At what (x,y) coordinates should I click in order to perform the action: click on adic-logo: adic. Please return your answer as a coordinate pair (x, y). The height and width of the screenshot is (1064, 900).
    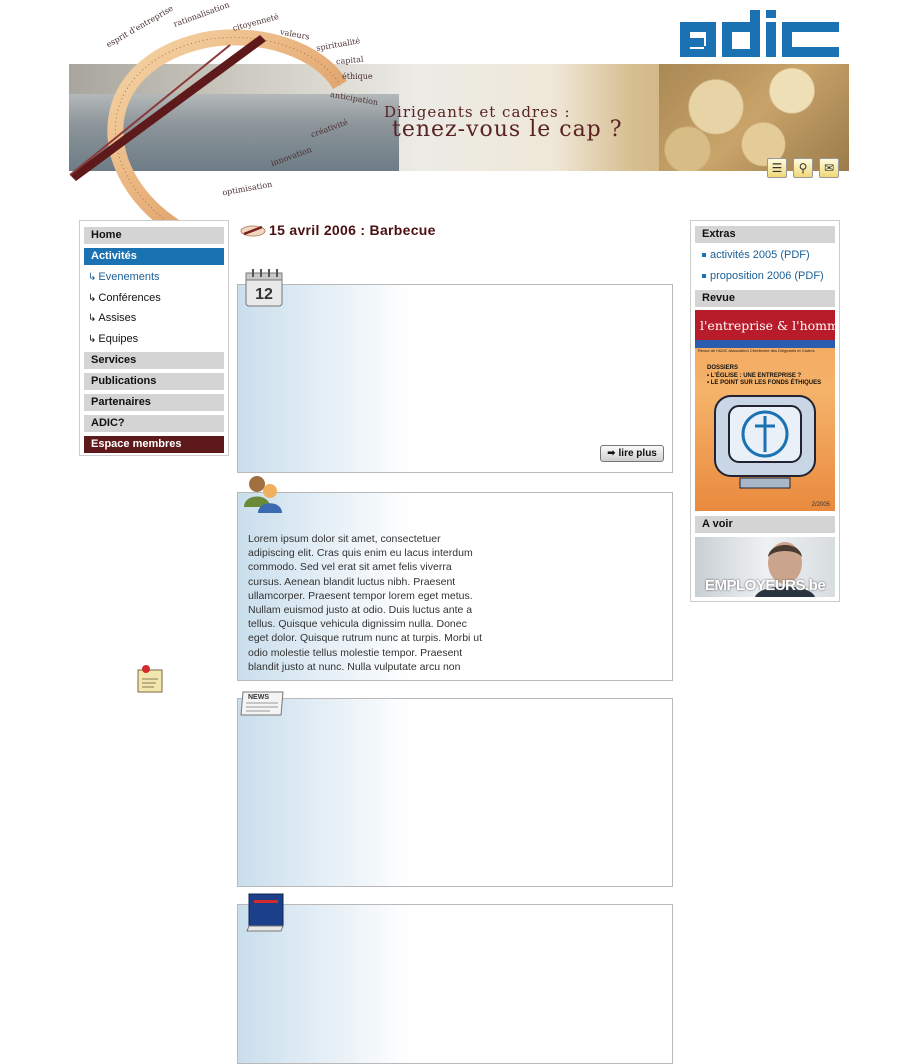
    Looking at the image, I should click on (759, 33).